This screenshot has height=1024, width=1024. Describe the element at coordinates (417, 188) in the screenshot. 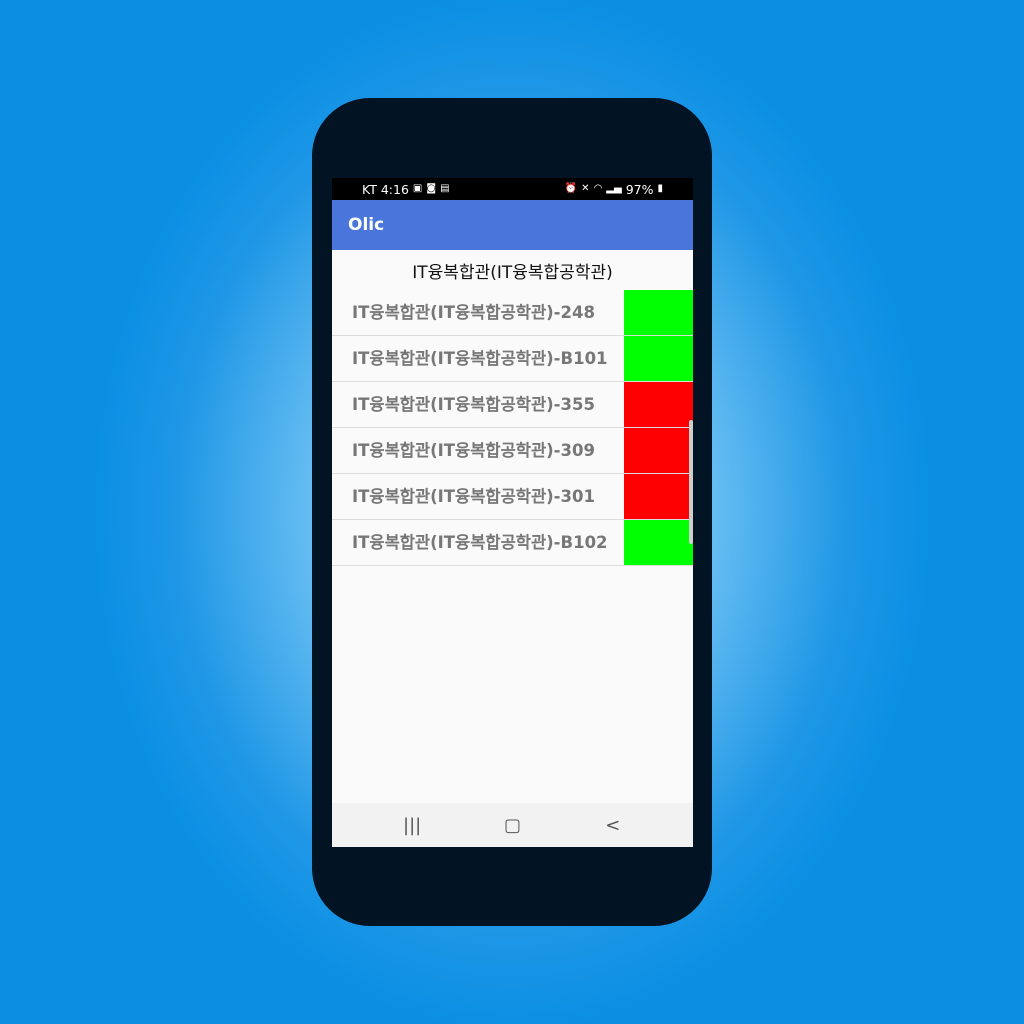

I see `image-icon: ▣` at that location.